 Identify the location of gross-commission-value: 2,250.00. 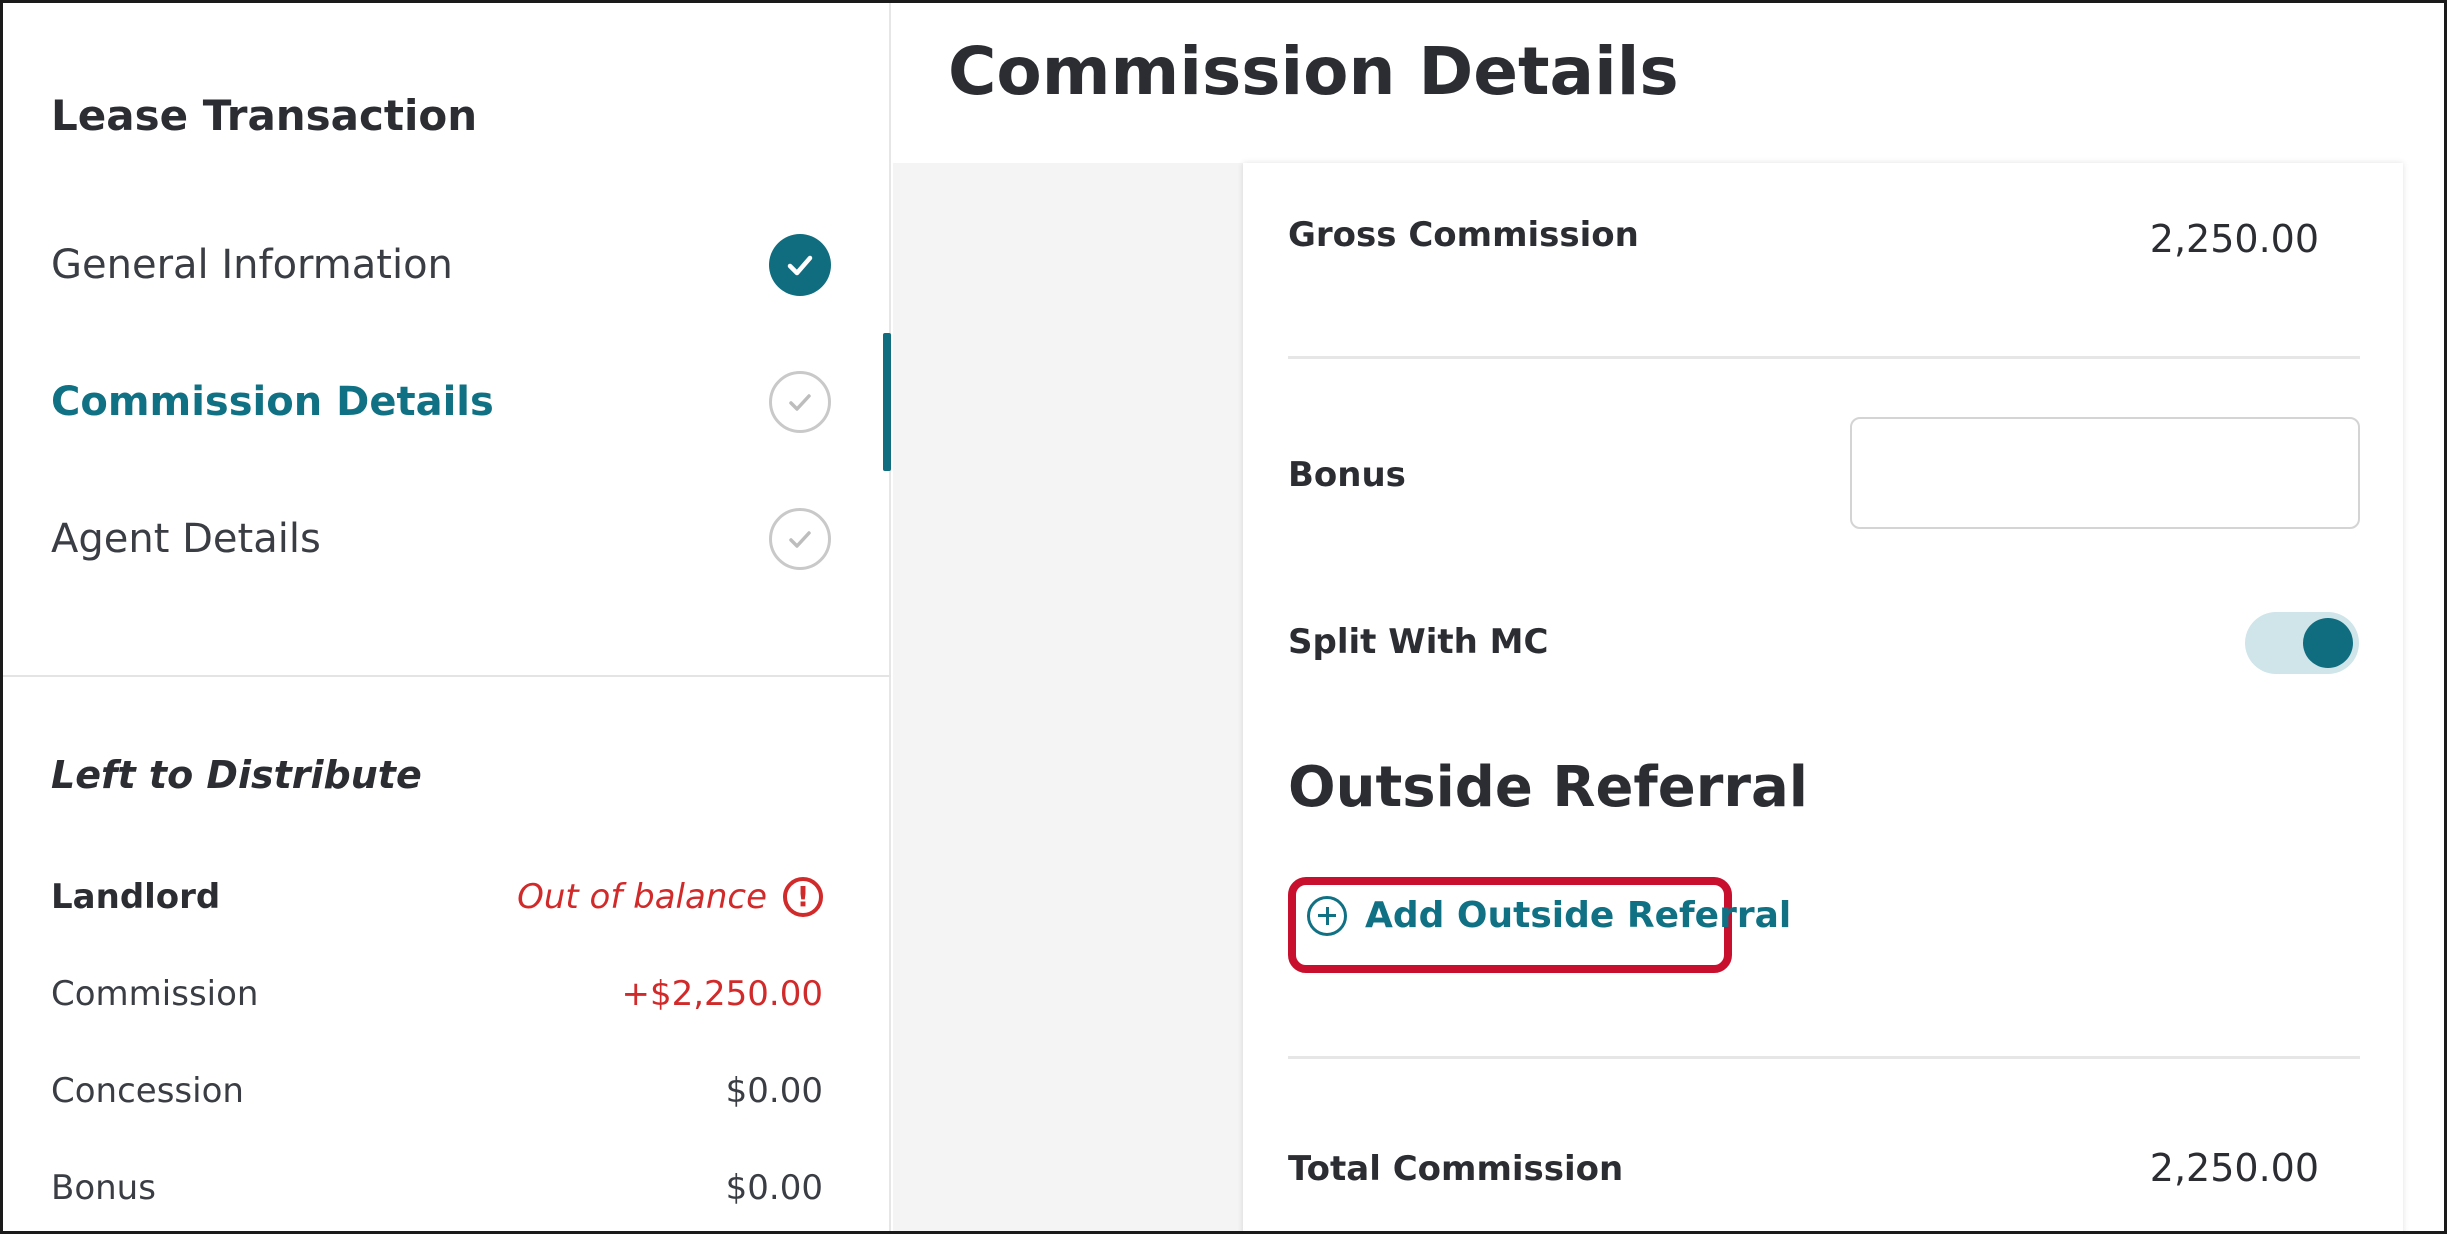
(2234, 239).